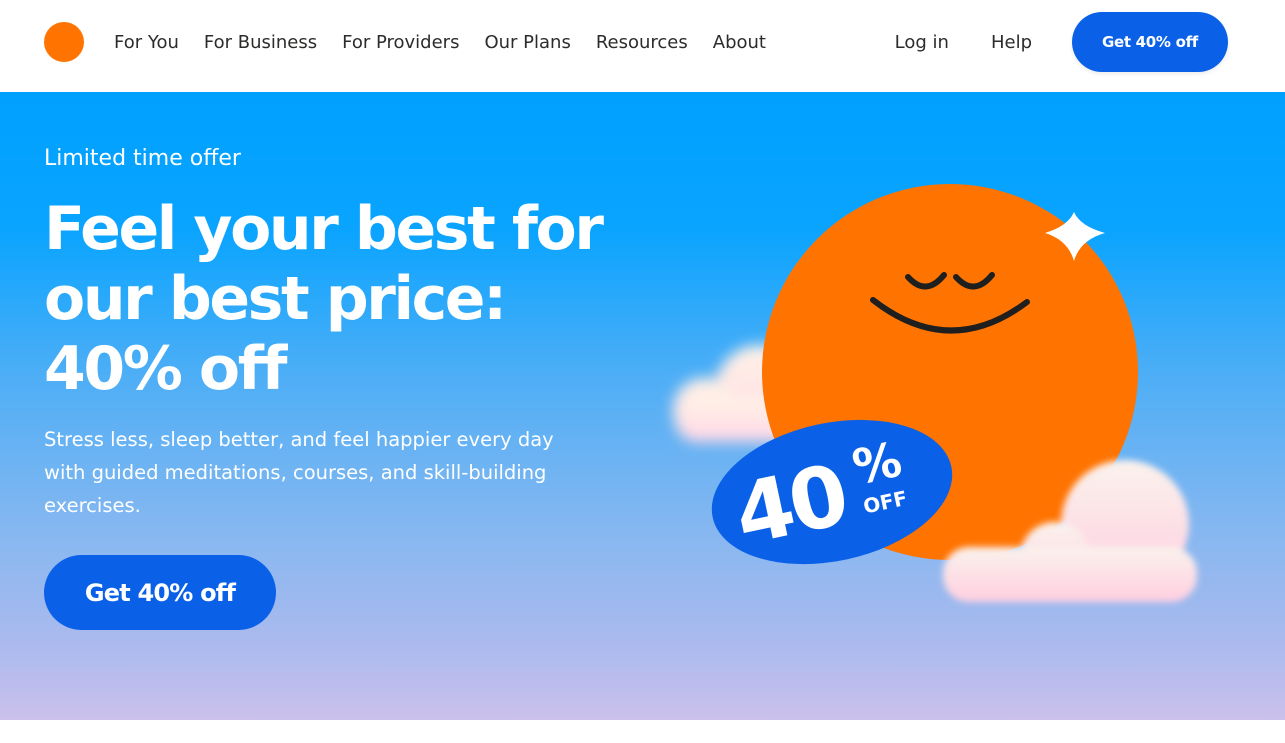 This screenshot has width=1285, height=743. Describe the element at coordinates (64, 42) in the screenshot. I see `logo-icon` at that location.